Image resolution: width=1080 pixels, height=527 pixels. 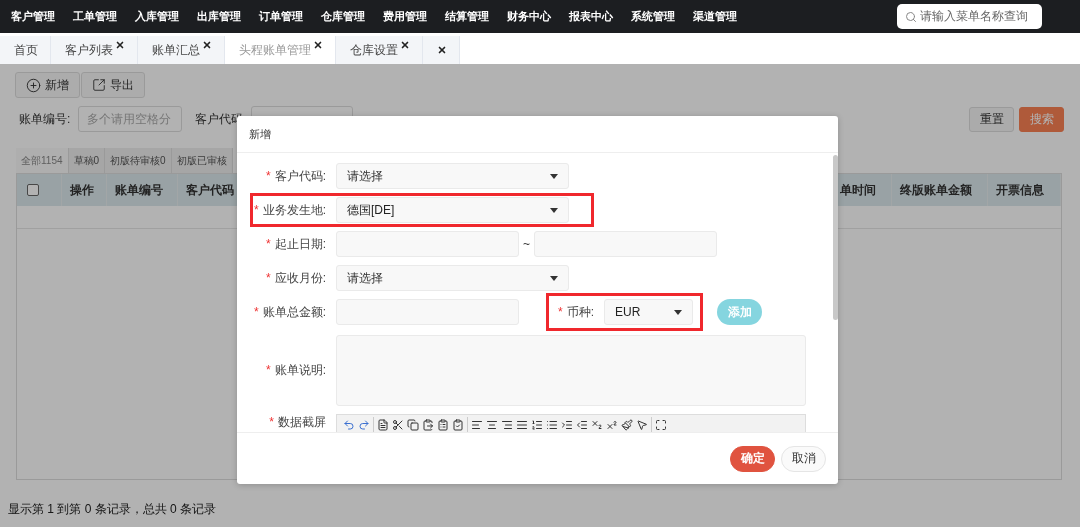 I want to click on add-button: 新增, so click(x=47, y=85).